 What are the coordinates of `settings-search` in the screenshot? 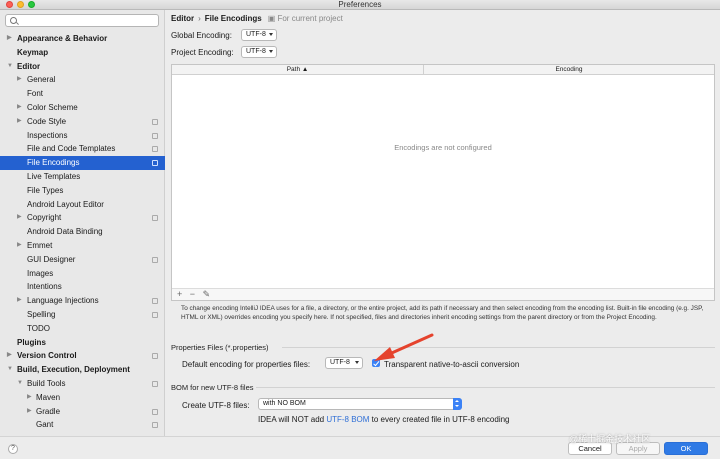 It's located at (82, 20).